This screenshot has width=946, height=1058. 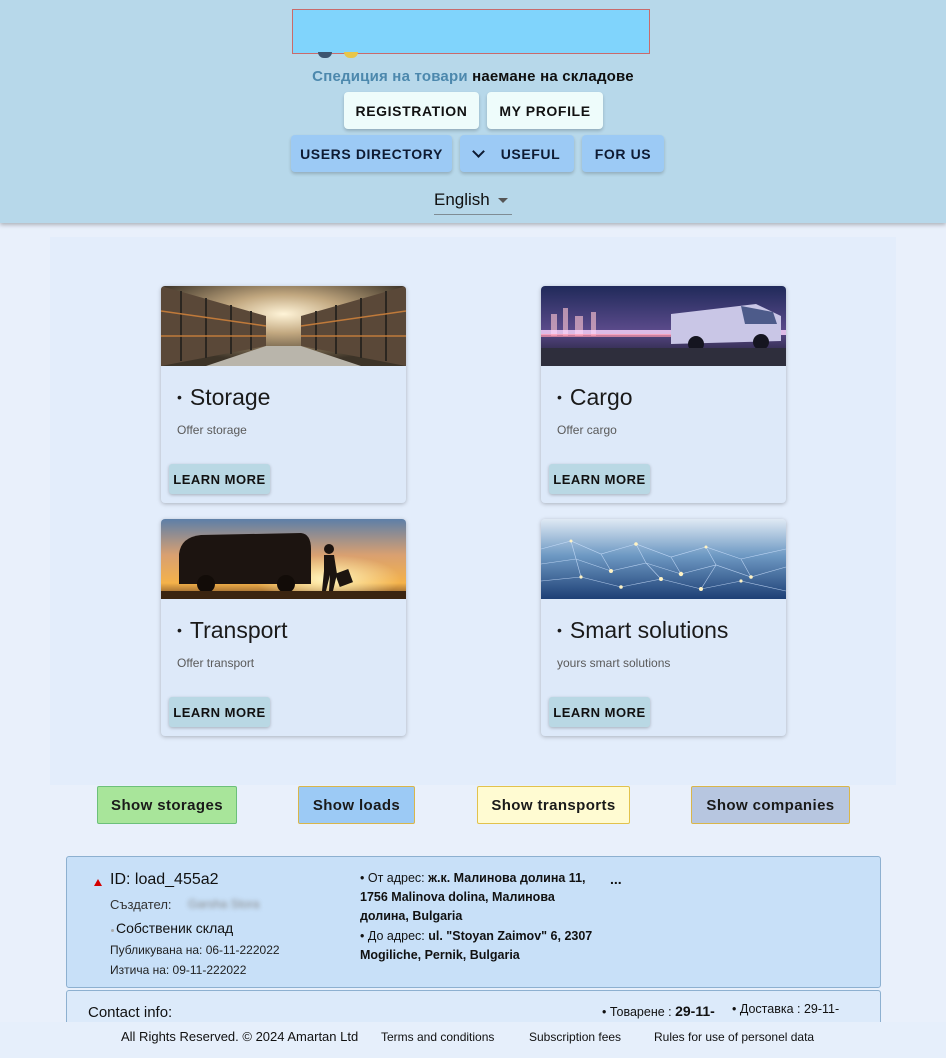 I want to click on from-address-label: • От адрес:, so click(x=392, y=878).